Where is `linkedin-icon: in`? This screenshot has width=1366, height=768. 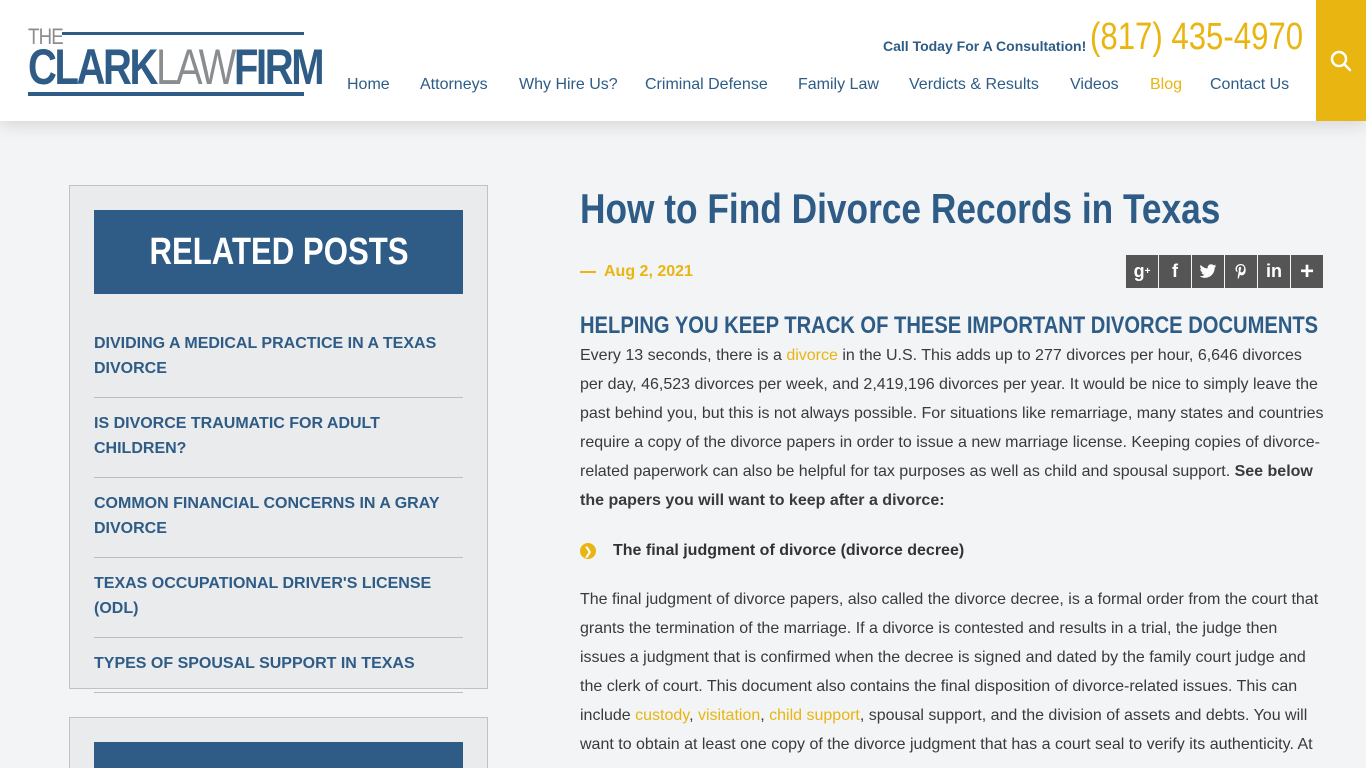
linkedin-icon: in is located at coordinates (1274, 271).